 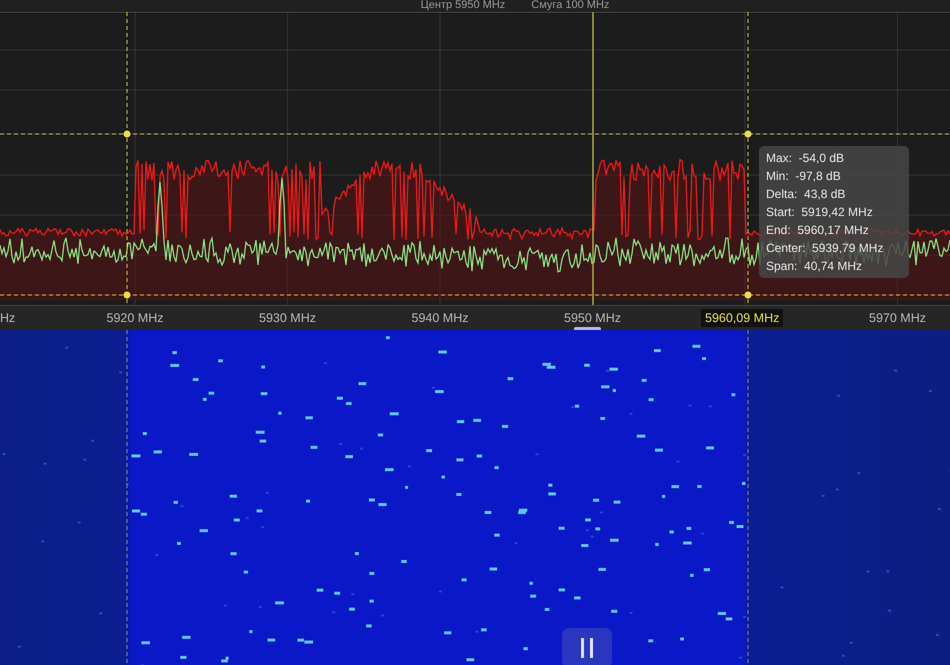 I want to click on span-label: Смуга 100 MHz, so click(x=570, y=6).